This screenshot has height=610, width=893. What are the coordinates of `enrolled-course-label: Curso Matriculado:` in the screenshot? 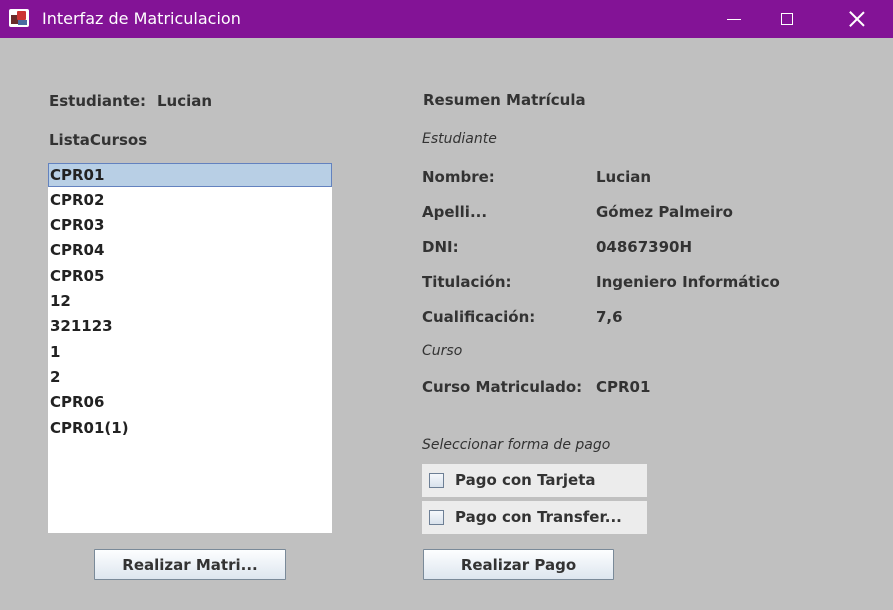 It's located at (502, 387).